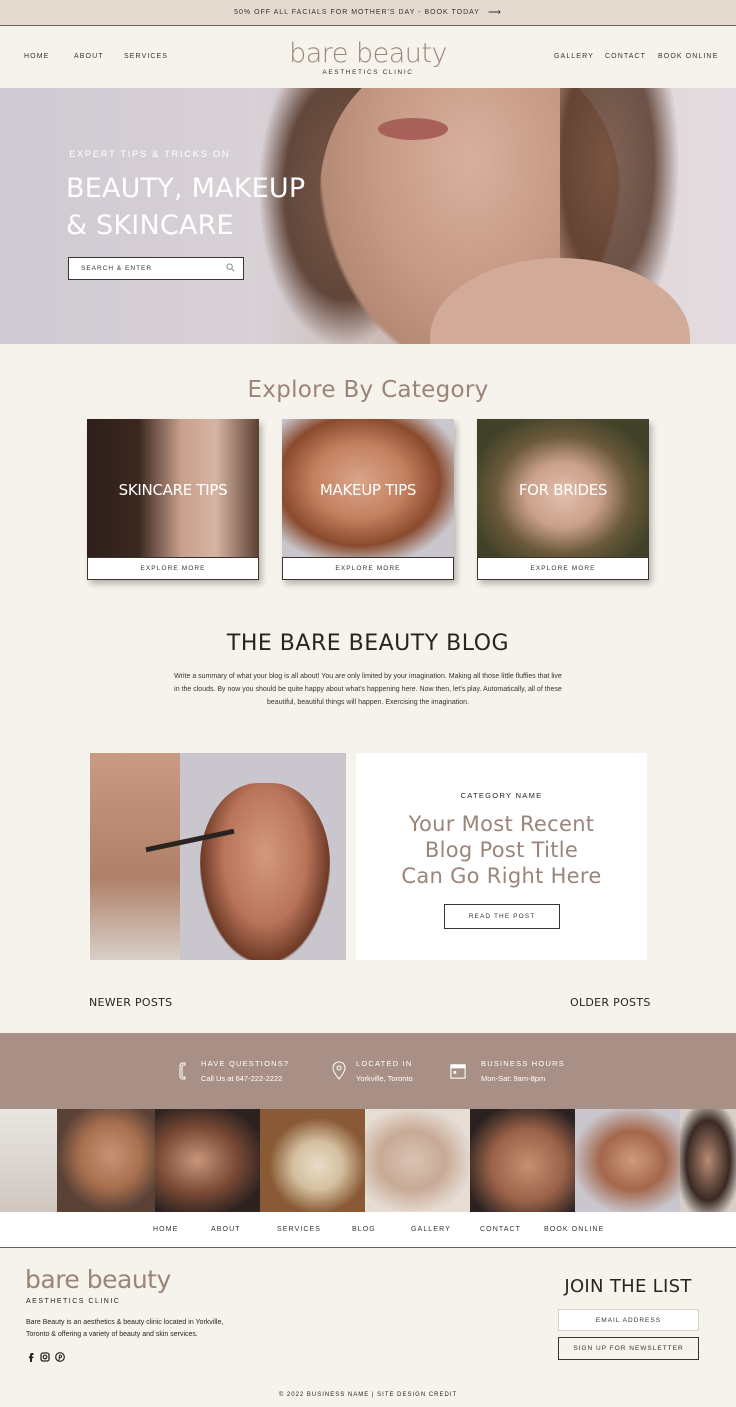 The height and width of the screenshot is (1407, 736). I want to click on hero-photo-lips, so click(413, 129).